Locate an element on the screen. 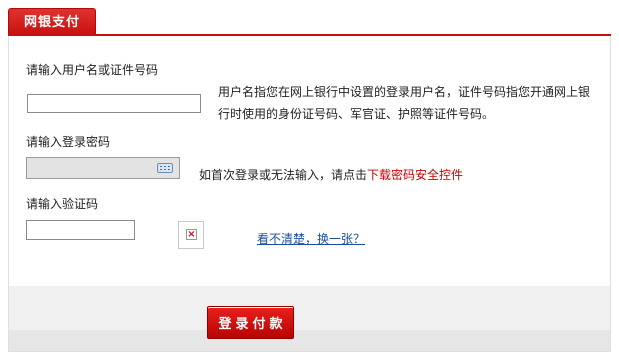 The image size is (619, 358). password-hint: 如首次登录或无法输入，请点击下载密码安全控件 is located at coordinates (331, 175).